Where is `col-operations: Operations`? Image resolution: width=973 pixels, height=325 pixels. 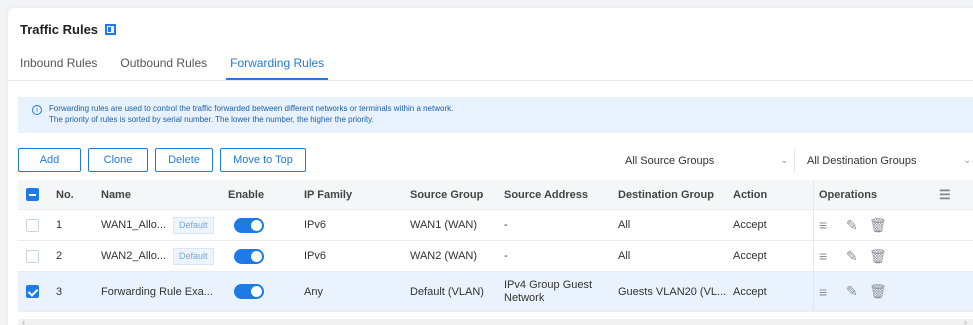 col-operations: Operations is located at coordinates (848, 194).